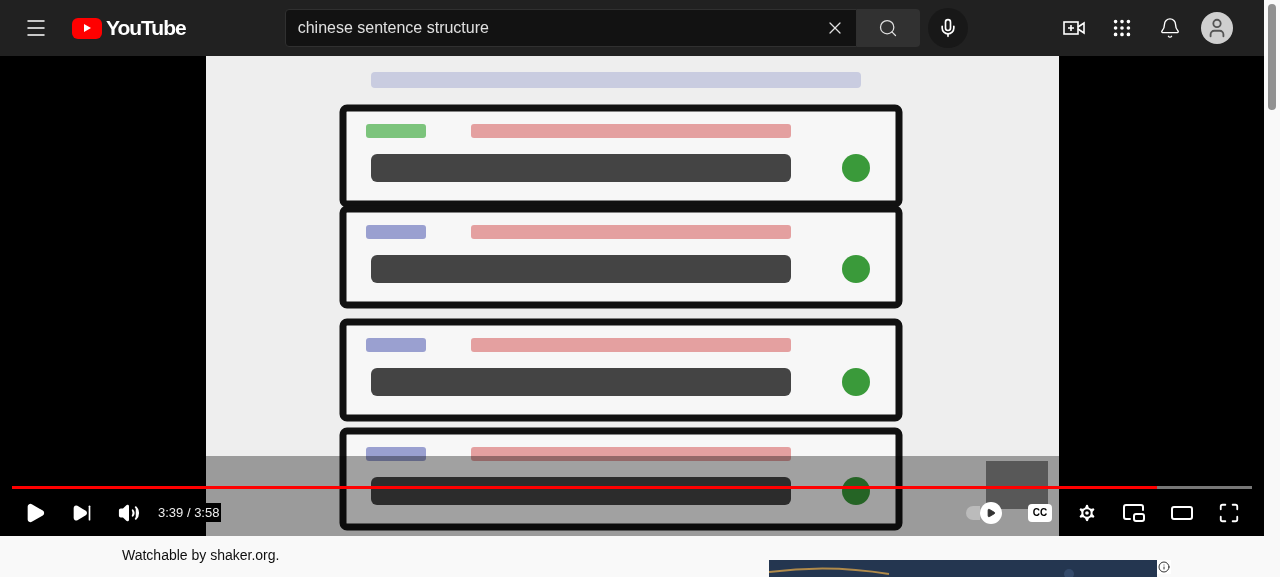 The image size is (1280, 577). What do you see at coordinates (1073, 28) in the screenshot?
I see `create-video-icon` at bounding box center [1073, 28].